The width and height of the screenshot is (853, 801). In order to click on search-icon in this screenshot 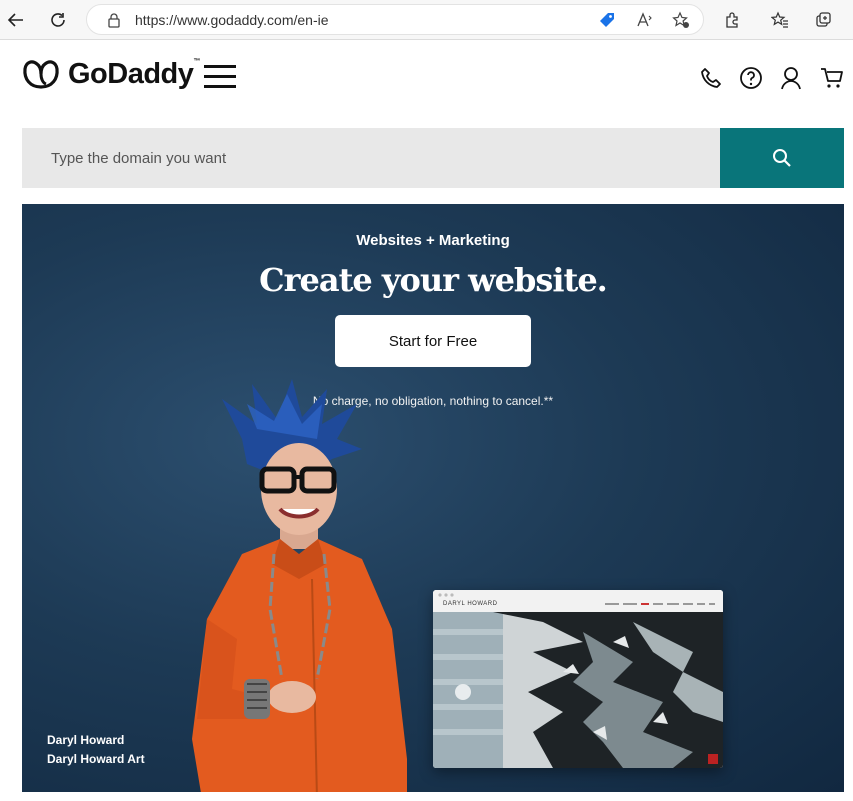, I will do `click(782, 158)`.